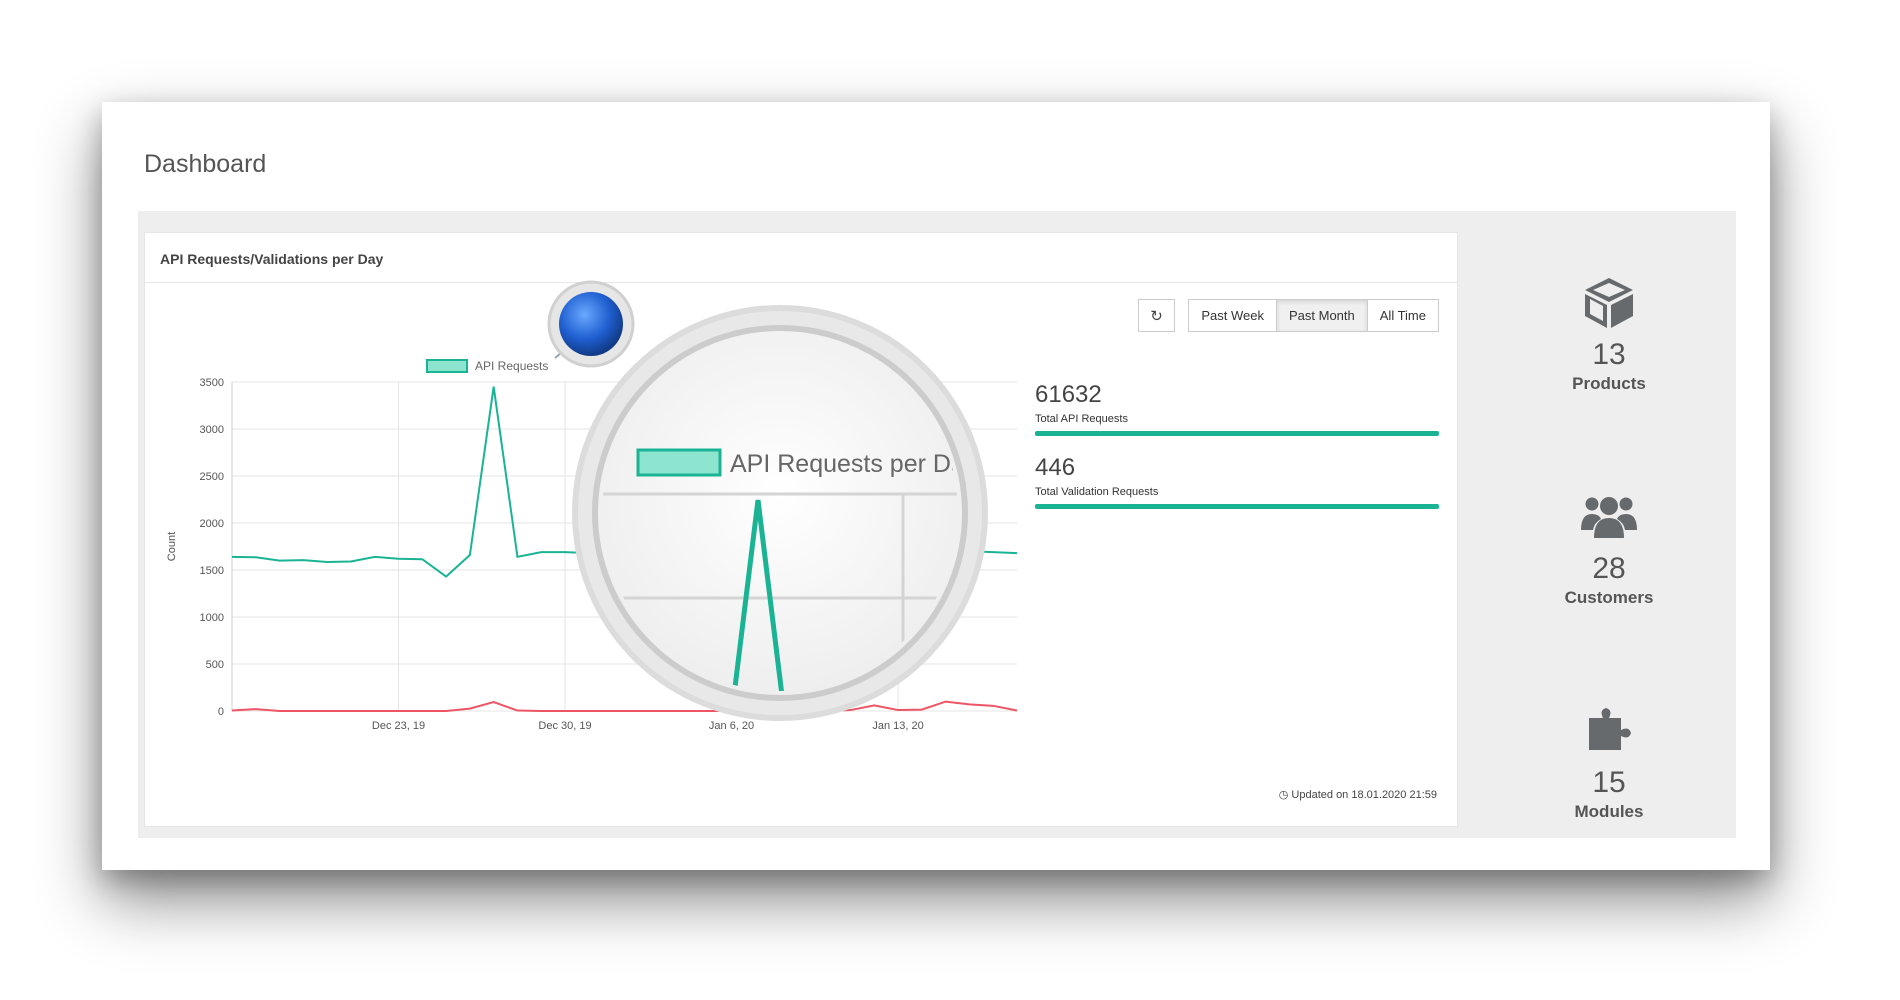 The image size is (1900, 1000). I want to click on page-title: Dashboard, so click(205, 164).